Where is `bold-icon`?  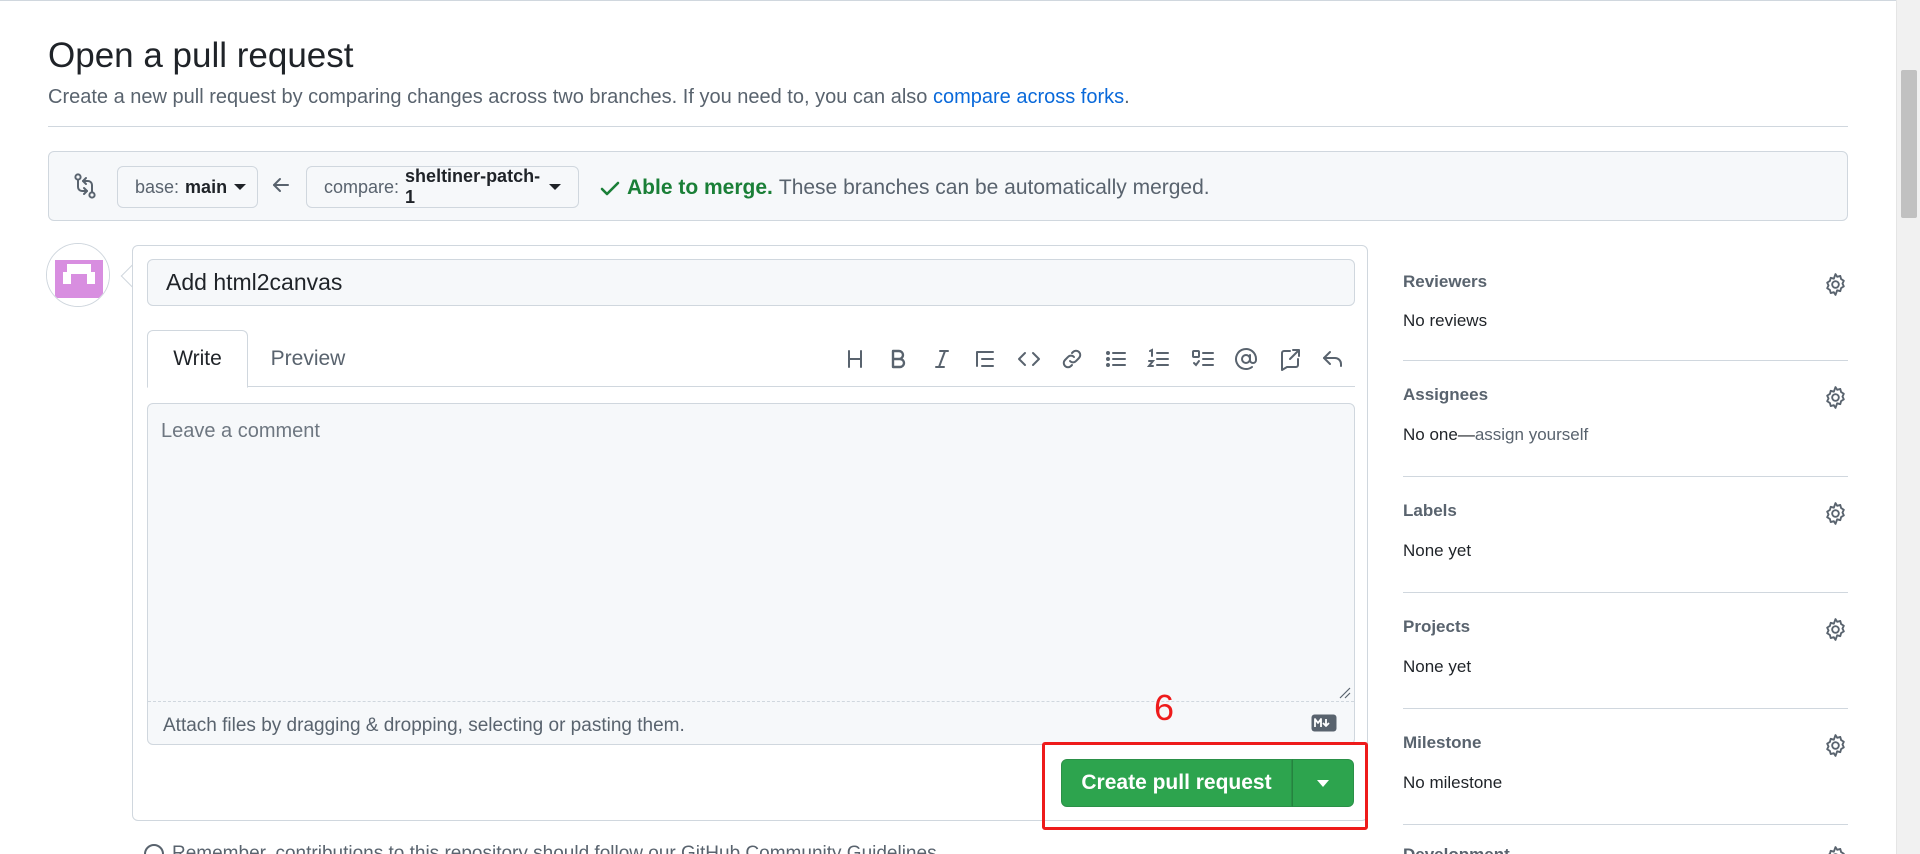
bold-icon is located at coordinates (899, 359).